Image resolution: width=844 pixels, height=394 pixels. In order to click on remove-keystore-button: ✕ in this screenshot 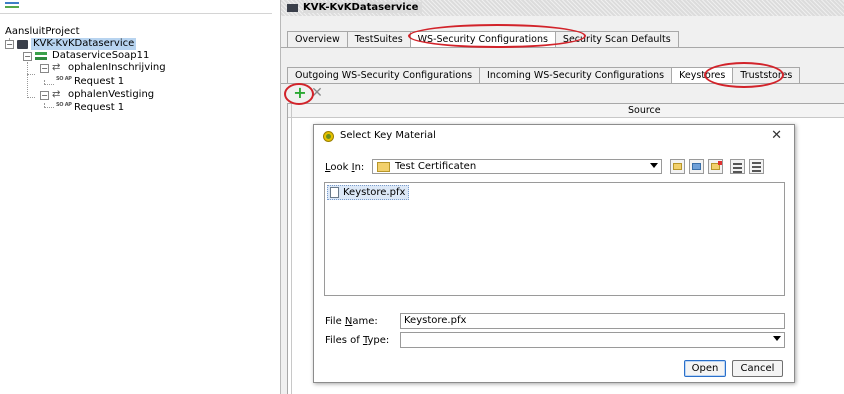, I will do `click(317, 93)`.